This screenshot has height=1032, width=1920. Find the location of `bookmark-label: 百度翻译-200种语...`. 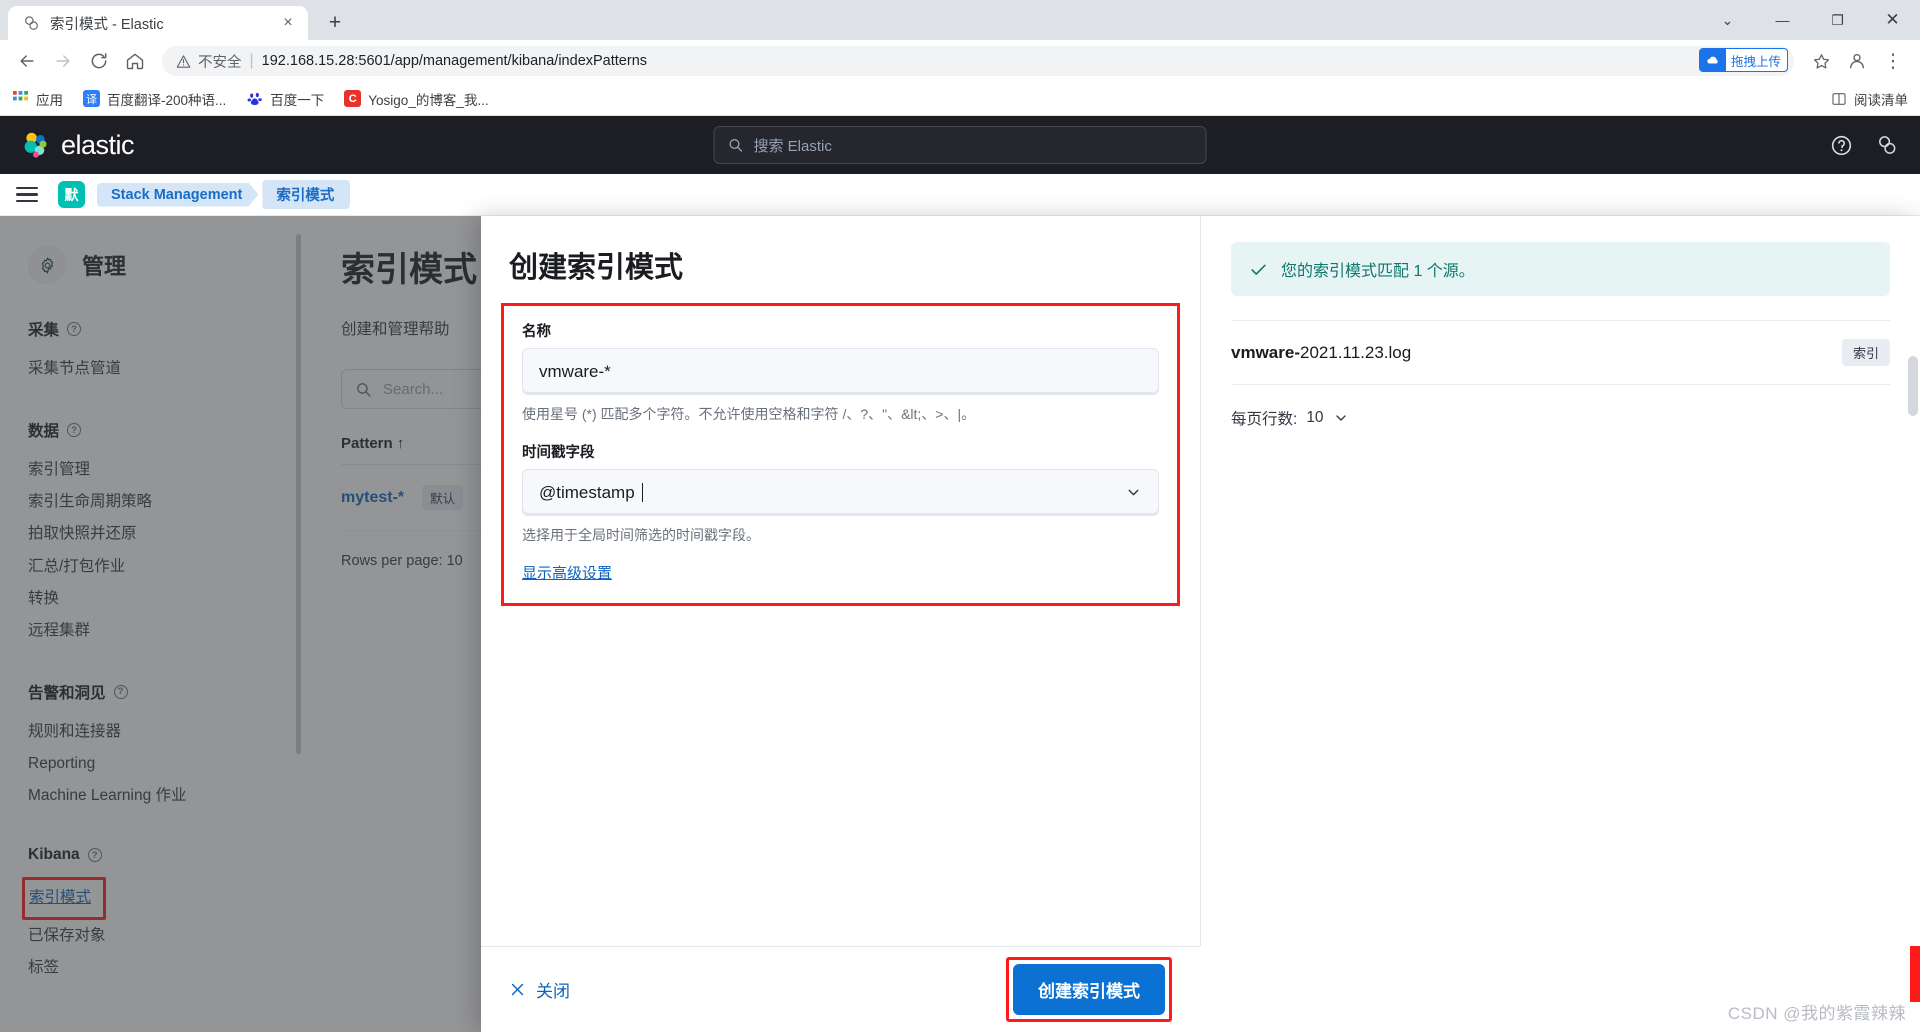

bookmark-label: 百度翻译-200种语... is located at coordinates (167, 100).